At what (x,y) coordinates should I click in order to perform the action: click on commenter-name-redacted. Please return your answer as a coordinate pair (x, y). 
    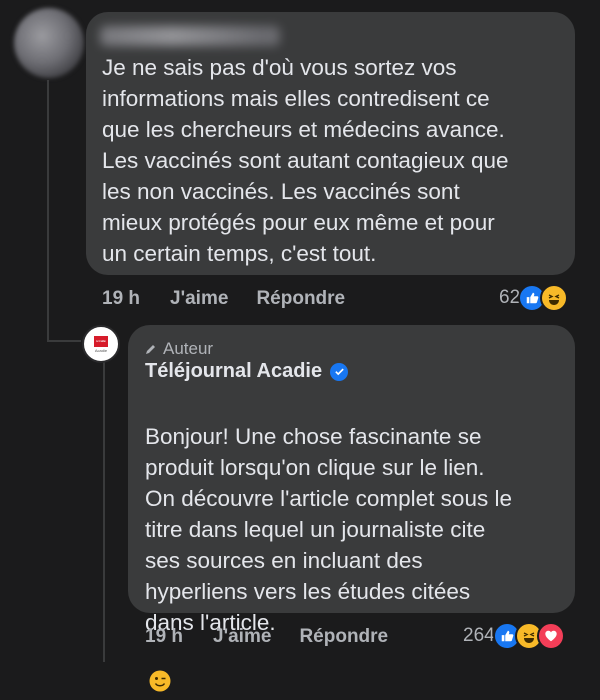
    Looking at the image, I should click on (190, 36).